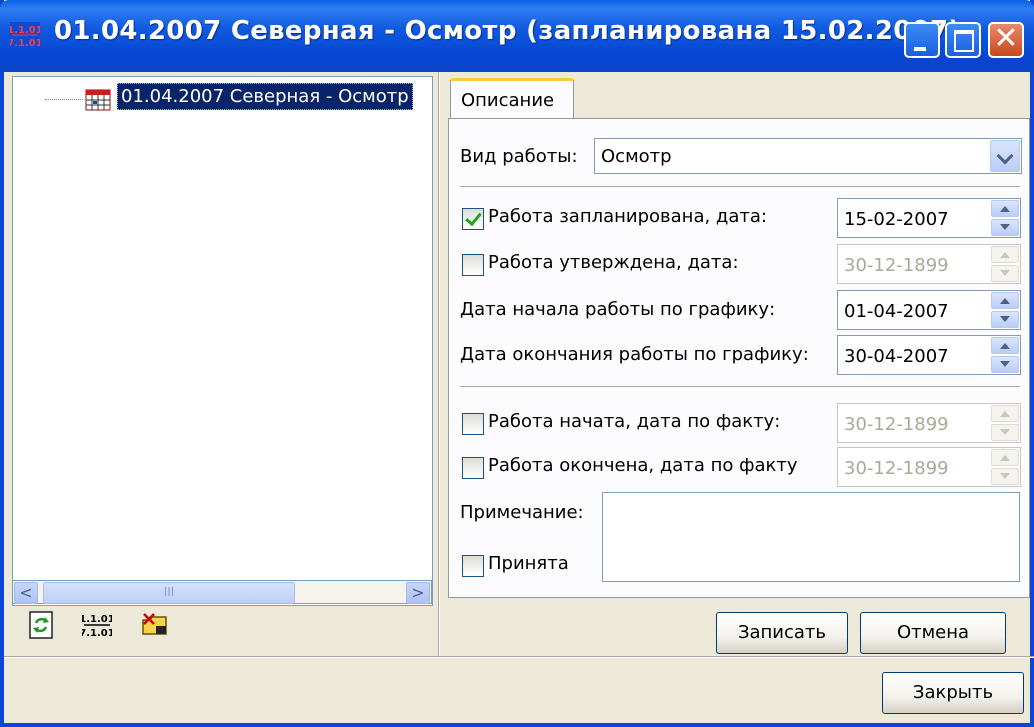 Image resolution: width=1034 pixels, height=727 pixels. I want to click on planned-checkbox, so click(473, 219).